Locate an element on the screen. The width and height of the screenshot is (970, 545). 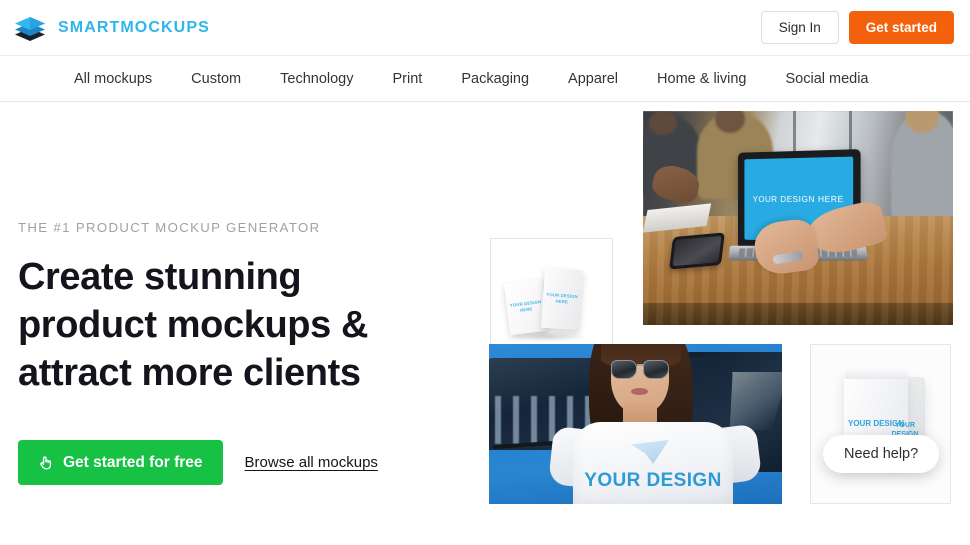
nav-item-apparel: Apparel is located at coordinates (593, 79).